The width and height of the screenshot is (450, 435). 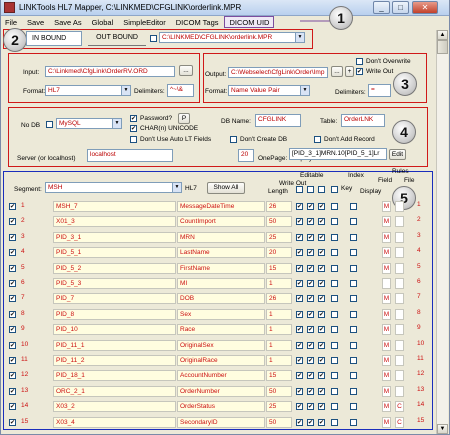 What do you see at coordinates (221, 283) in the screenshot?
I see `field-name-cell: MI` at bounding box center [221, 283].